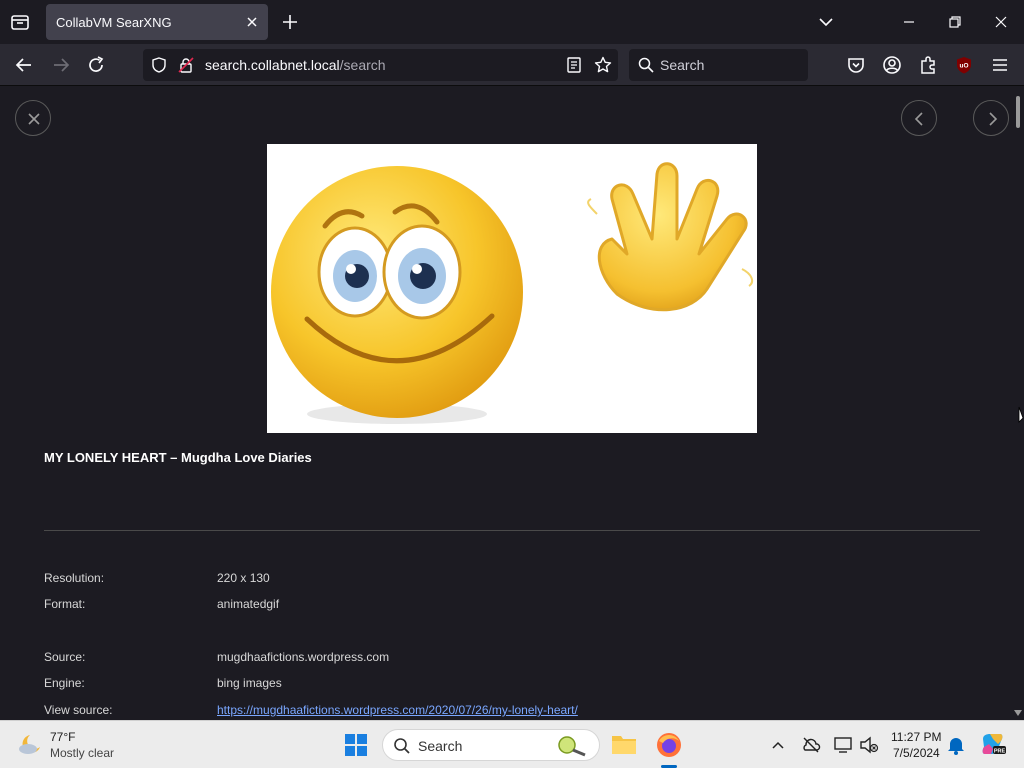  Describe the element at coordinates (178, 457) in the screenshot. I see `image-title: MY LONELY HEART – Mugdha Love Diaries` at that location.